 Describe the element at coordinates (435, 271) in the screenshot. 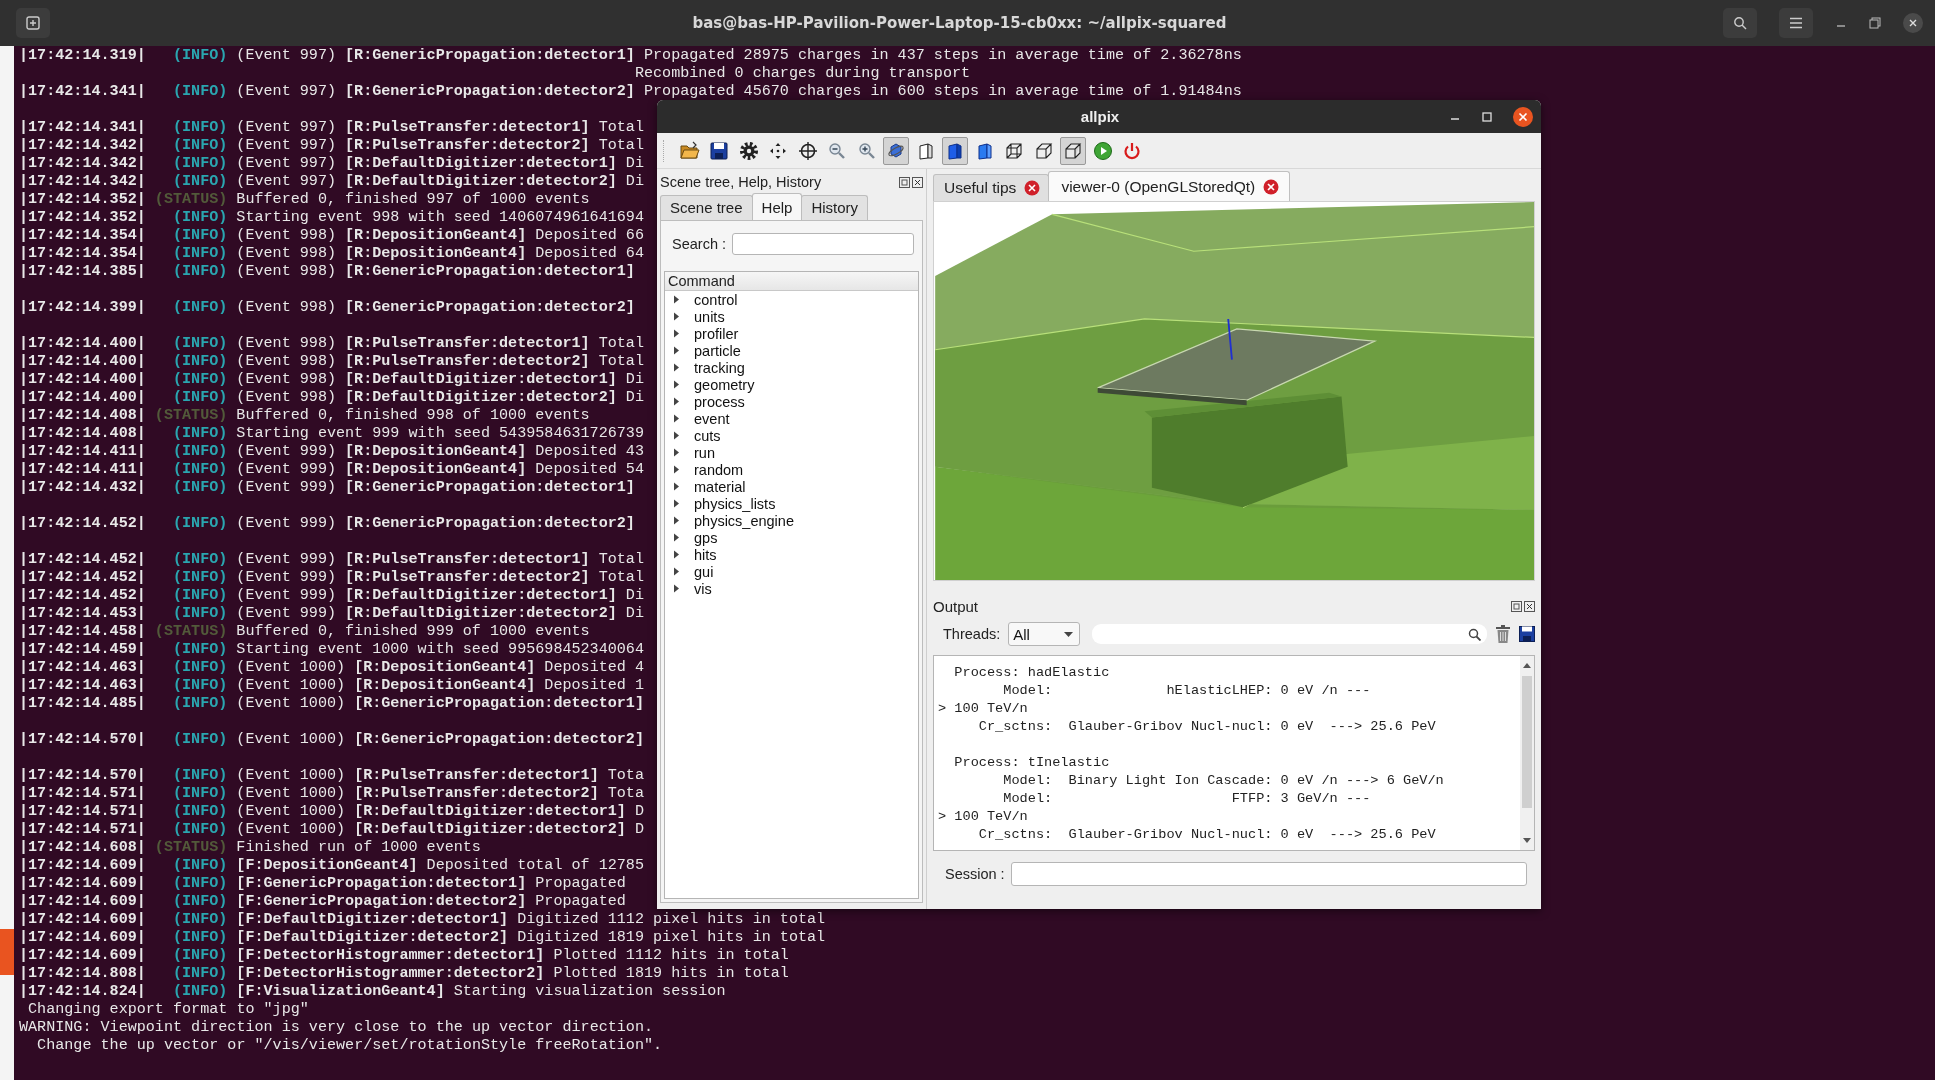

I see `log-message: (Event 998) [R:GenericPropagation:detector1]` at that location.